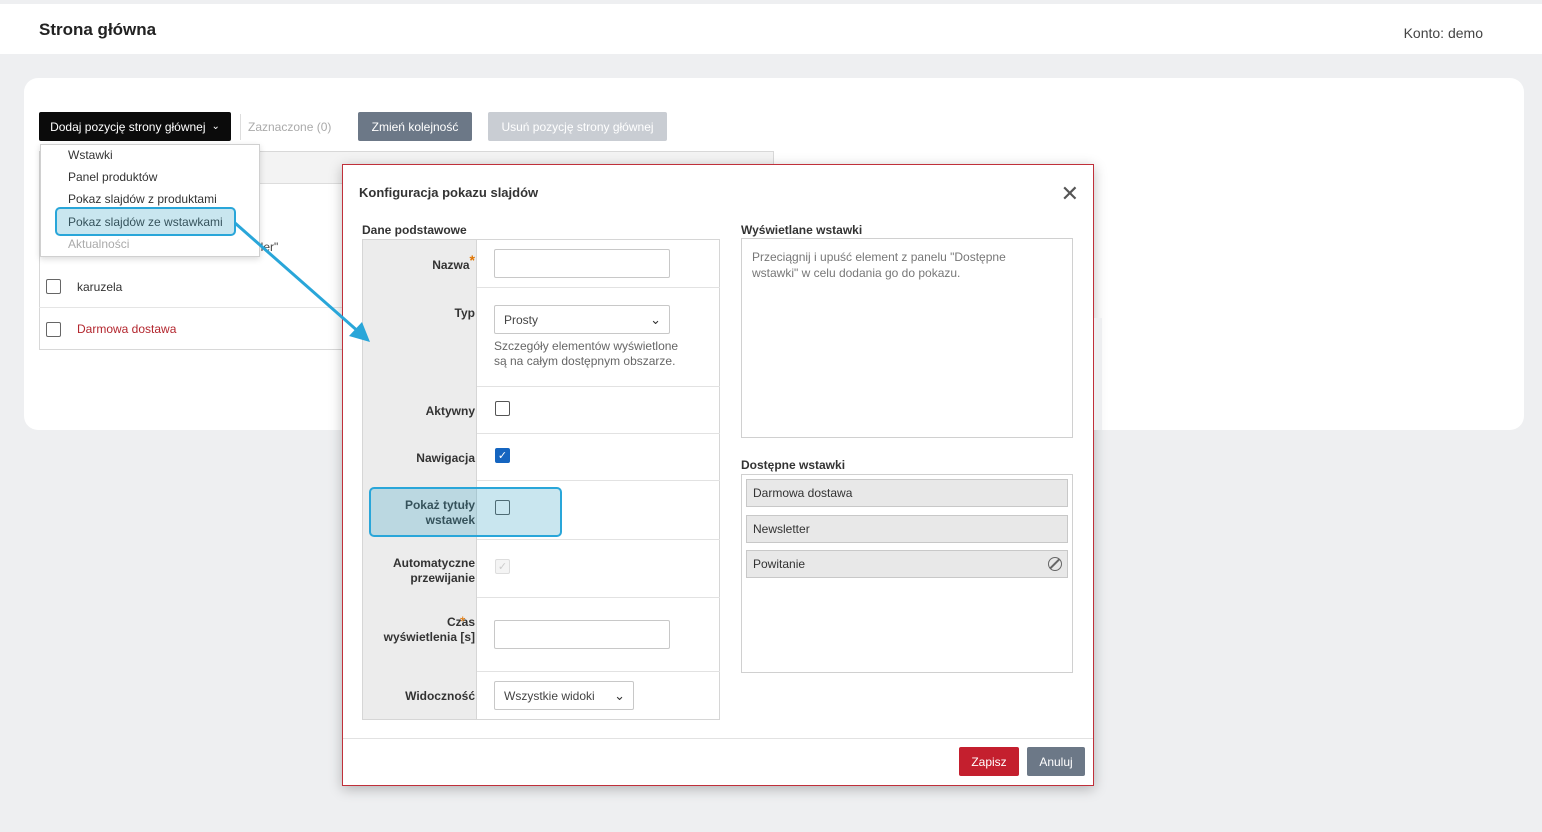 Image resolution: width=1542 pixels, height=832 pixels. What do you see at coordinates (771, 29) in the screenshot?
I see `top-bar: Strona główna Konto: demo` at bounding box center [771, 29].